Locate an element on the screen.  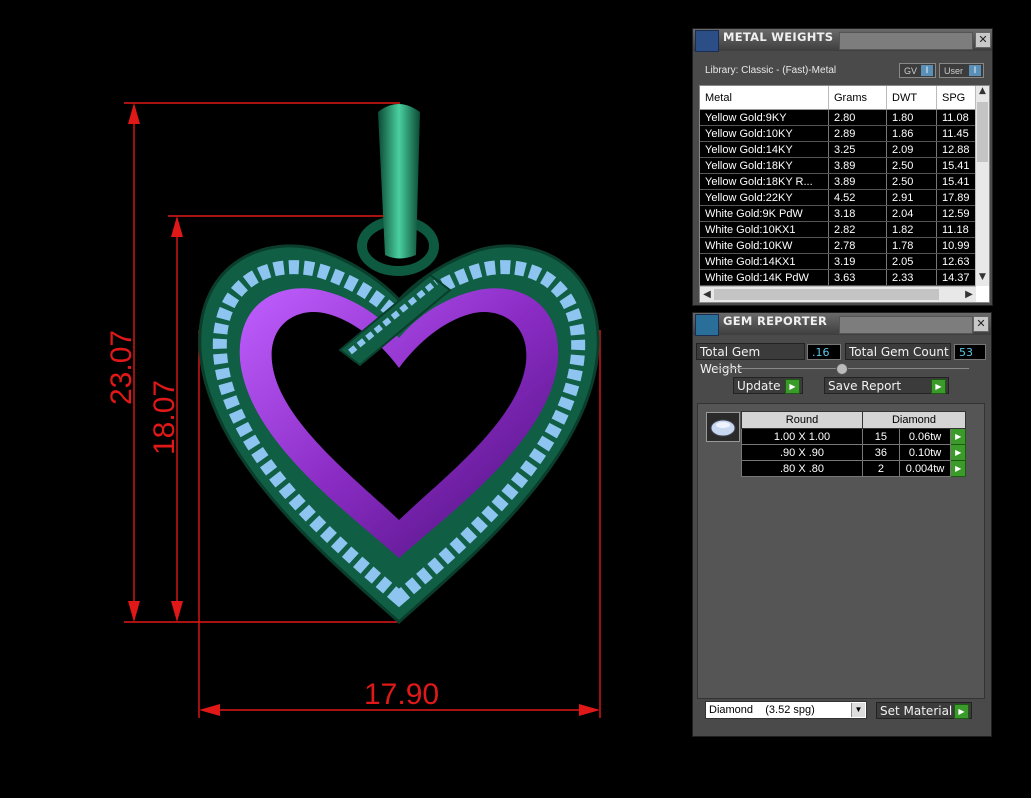
splitter-knob-icon is located at coordinates (842, 369).